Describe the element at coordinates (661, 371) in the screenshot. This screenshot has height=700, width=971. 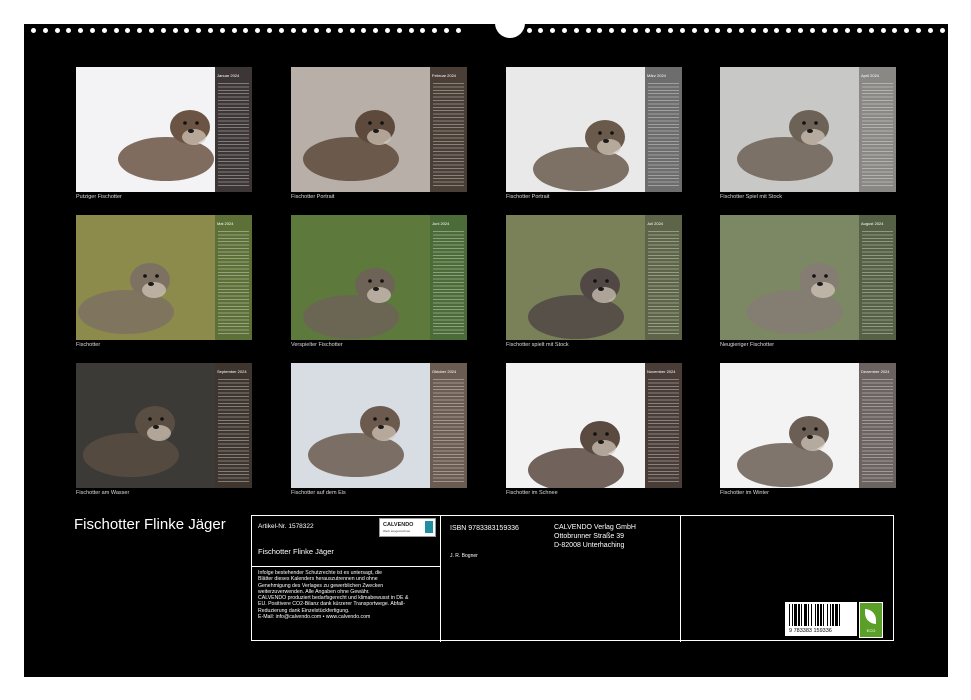
I see `month-label: November 2024` at that location.